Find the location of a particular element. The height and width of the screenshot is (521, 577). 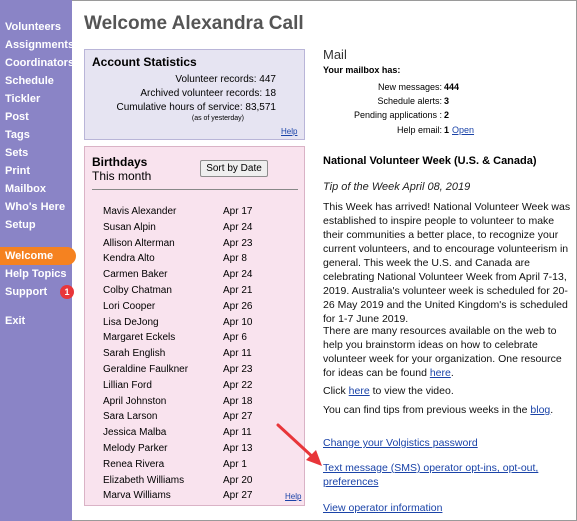

birthday-name: Melody Parker is located at coordinates (135, 448).